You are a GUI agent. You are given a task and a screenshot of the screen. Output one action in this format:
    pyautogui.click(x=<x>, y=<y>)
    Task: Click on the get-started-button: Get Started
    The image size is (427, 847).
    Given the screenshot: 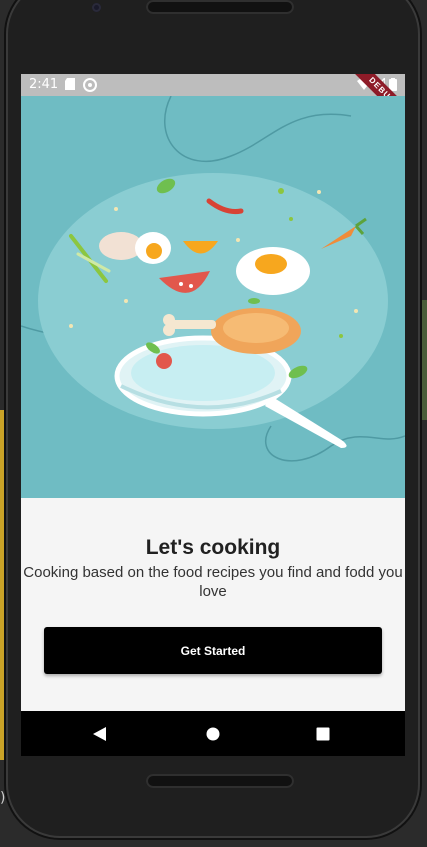 What is the action you would take?
    pyautogui.click(x=213, y=650)
    